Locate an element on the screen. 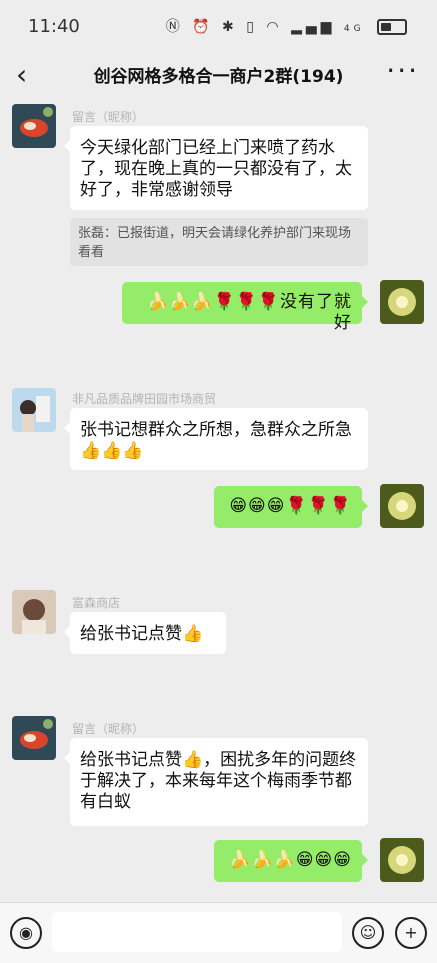 The height and width of the screenshot is (963, 437). signal-icon: ▂▄▆ is located at coordinates (313, 27).